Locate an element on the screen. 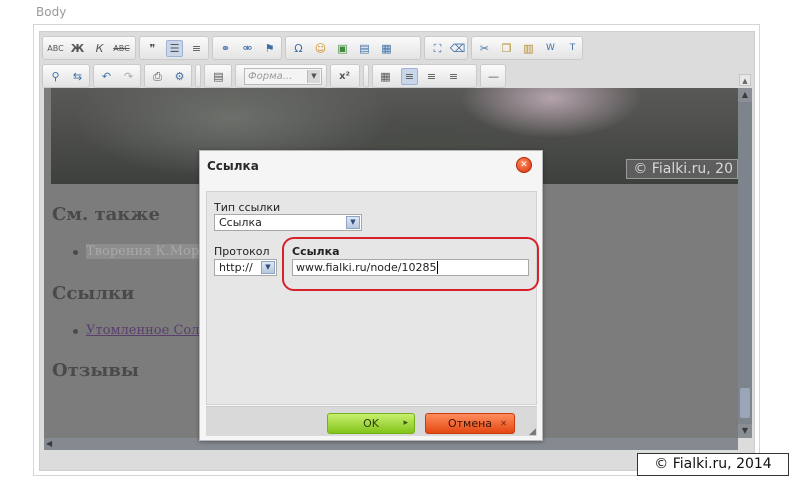  see-also-link: Творения К.Морев is located at coordinates (150, 251).